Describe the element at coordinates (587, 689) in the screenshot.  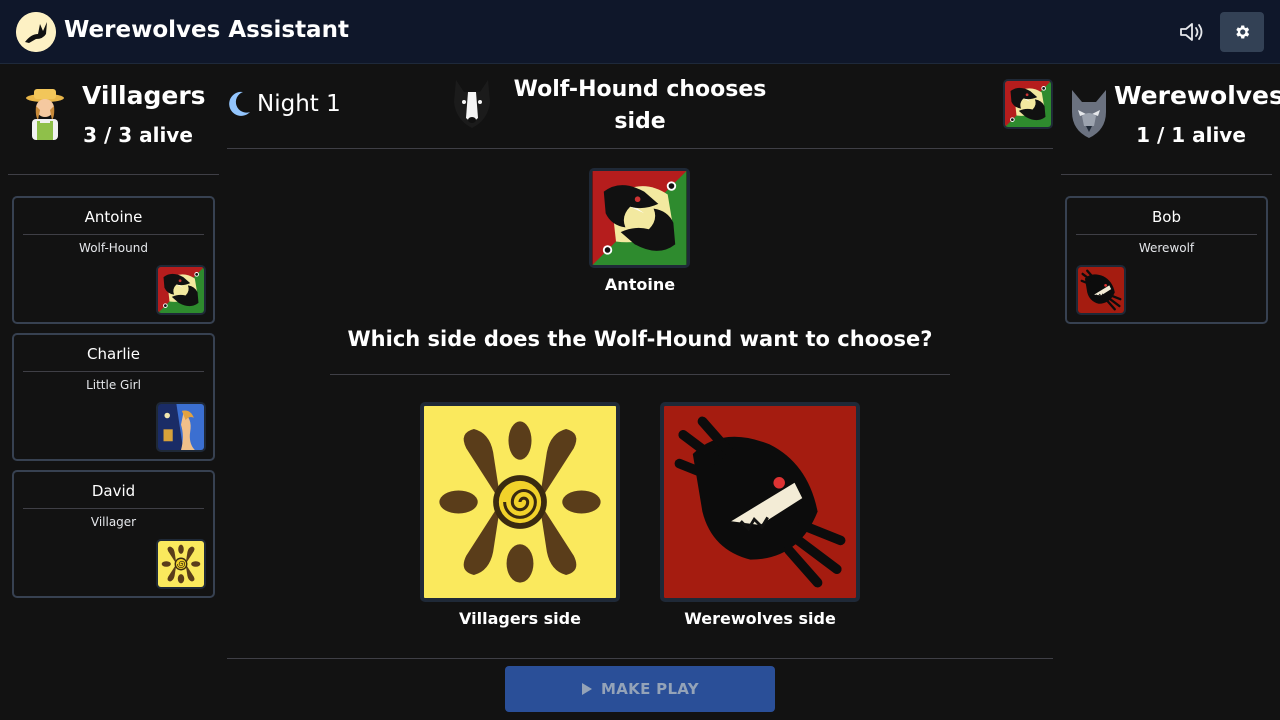
I see `play-icon` at that location.